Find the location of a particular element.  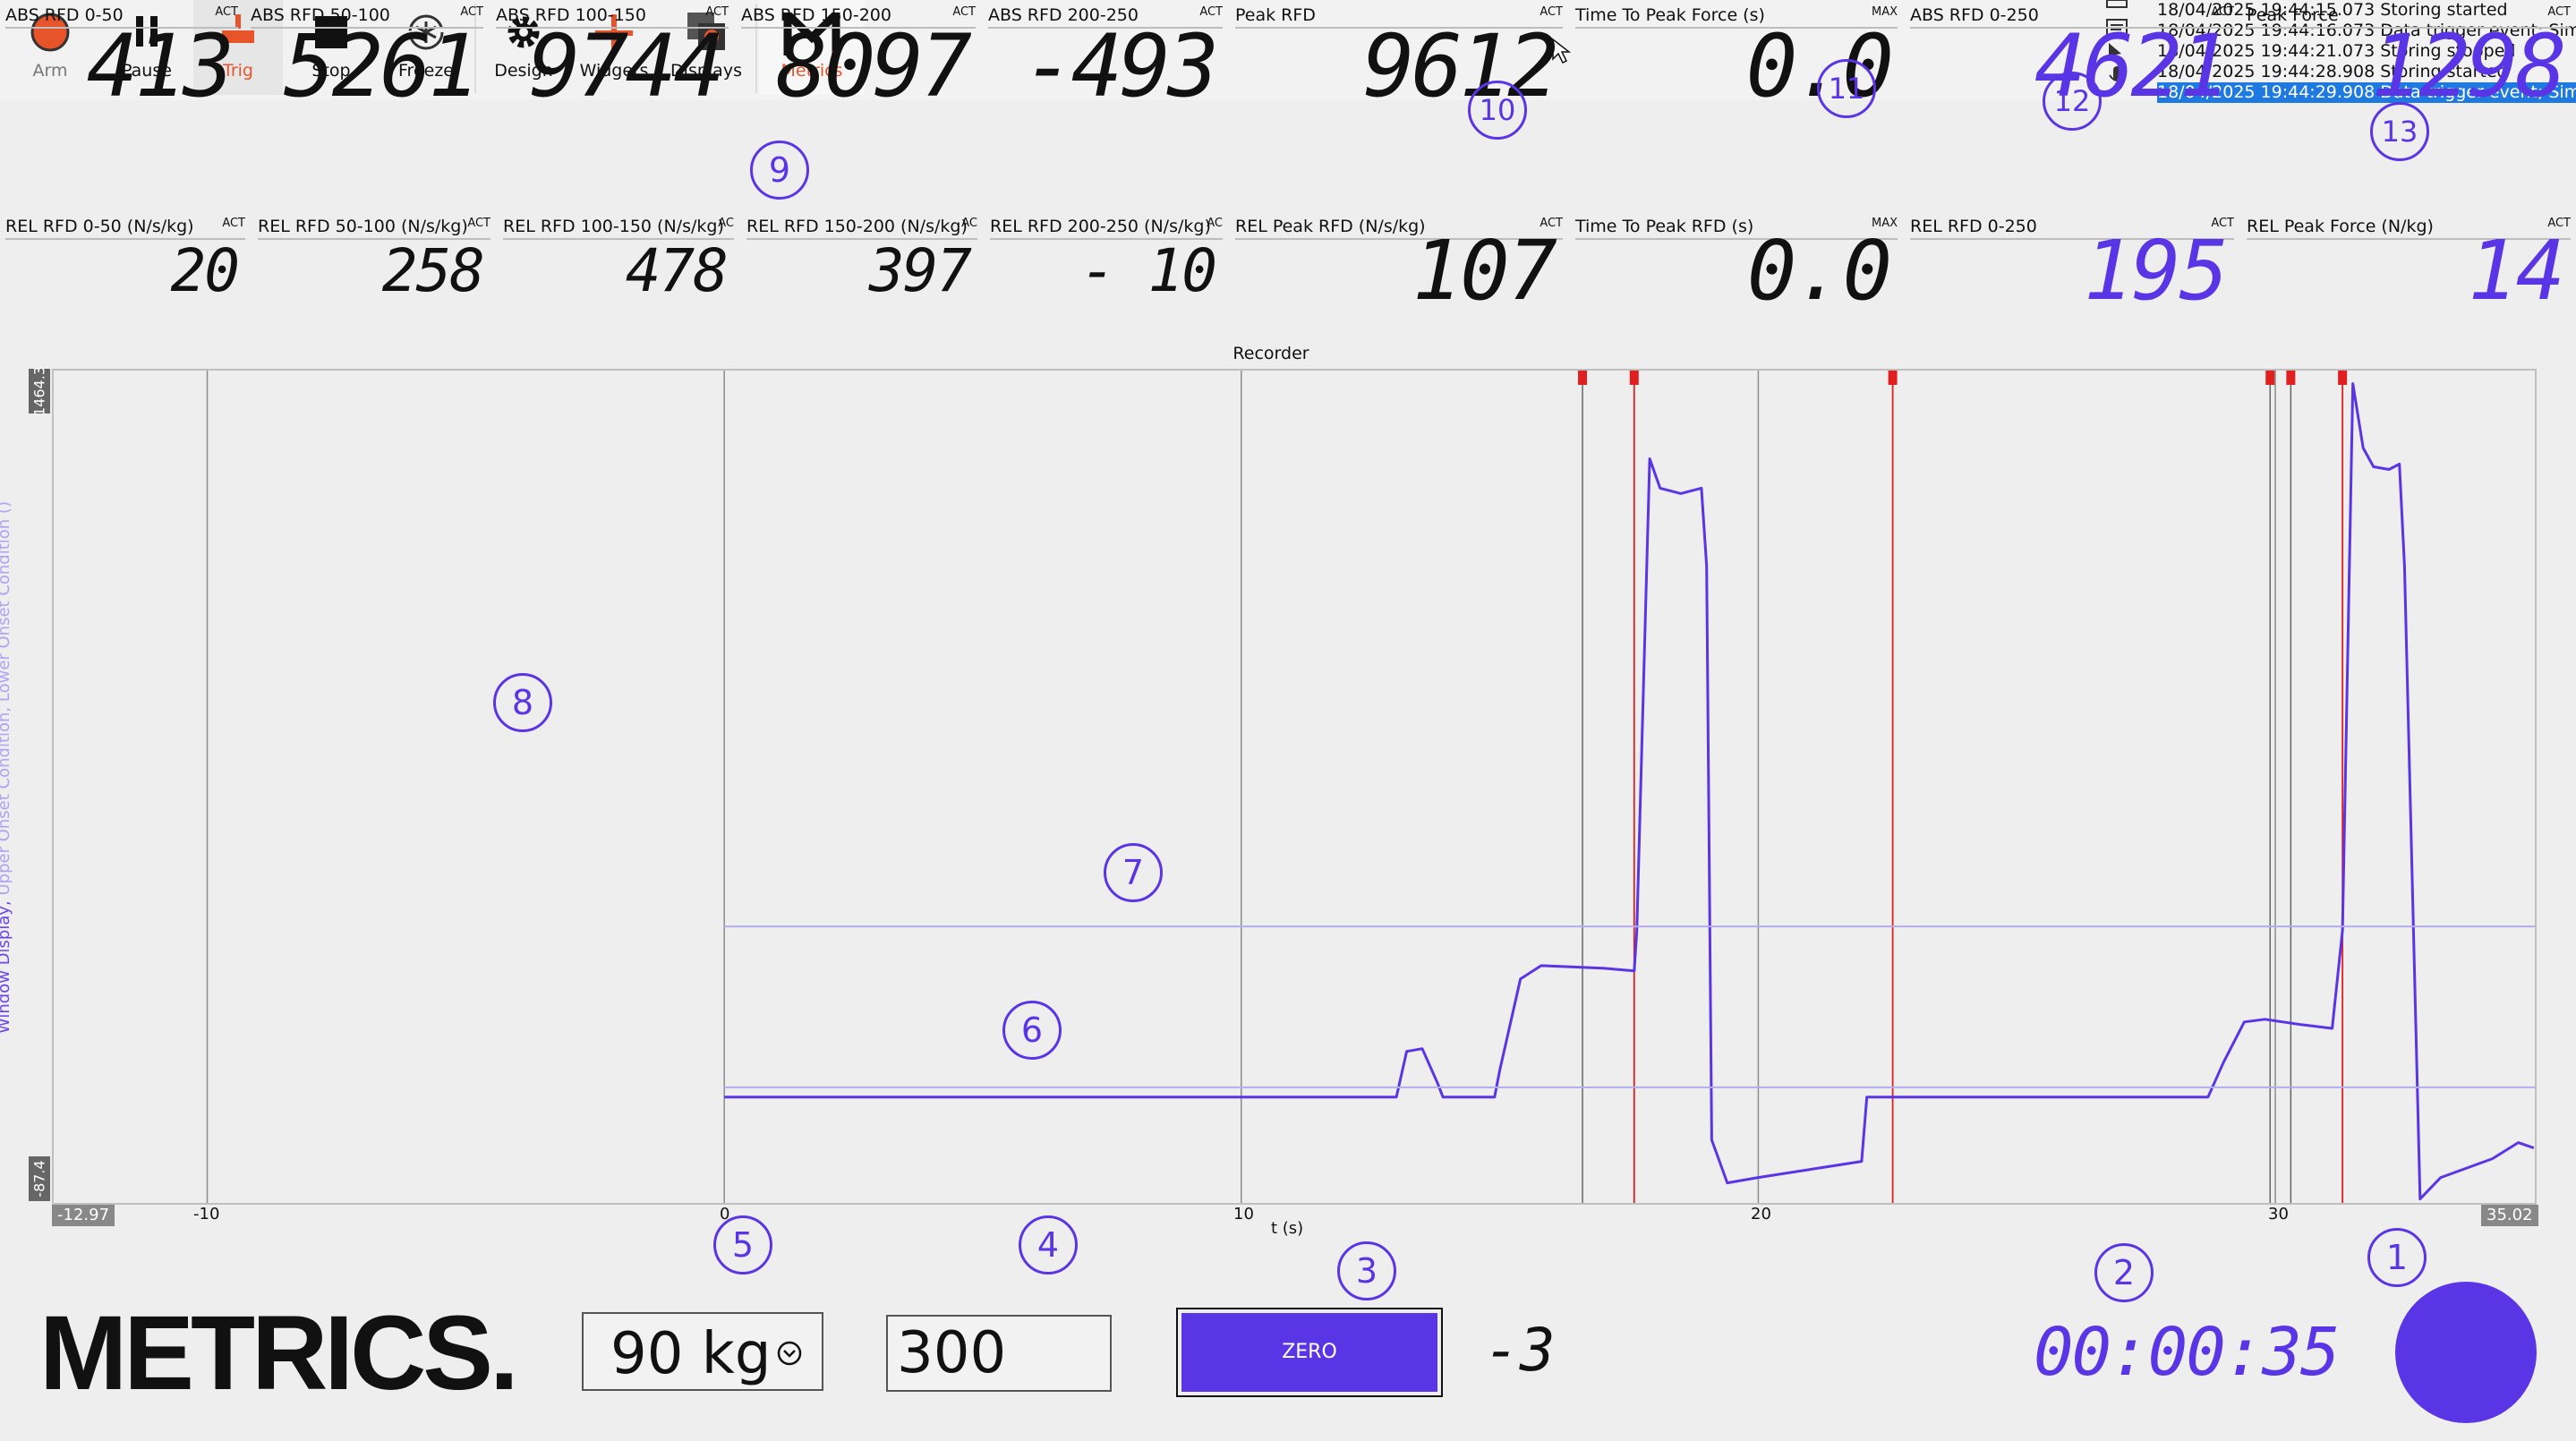

callout-2: 2 is located at coordinates (2124, 1272).